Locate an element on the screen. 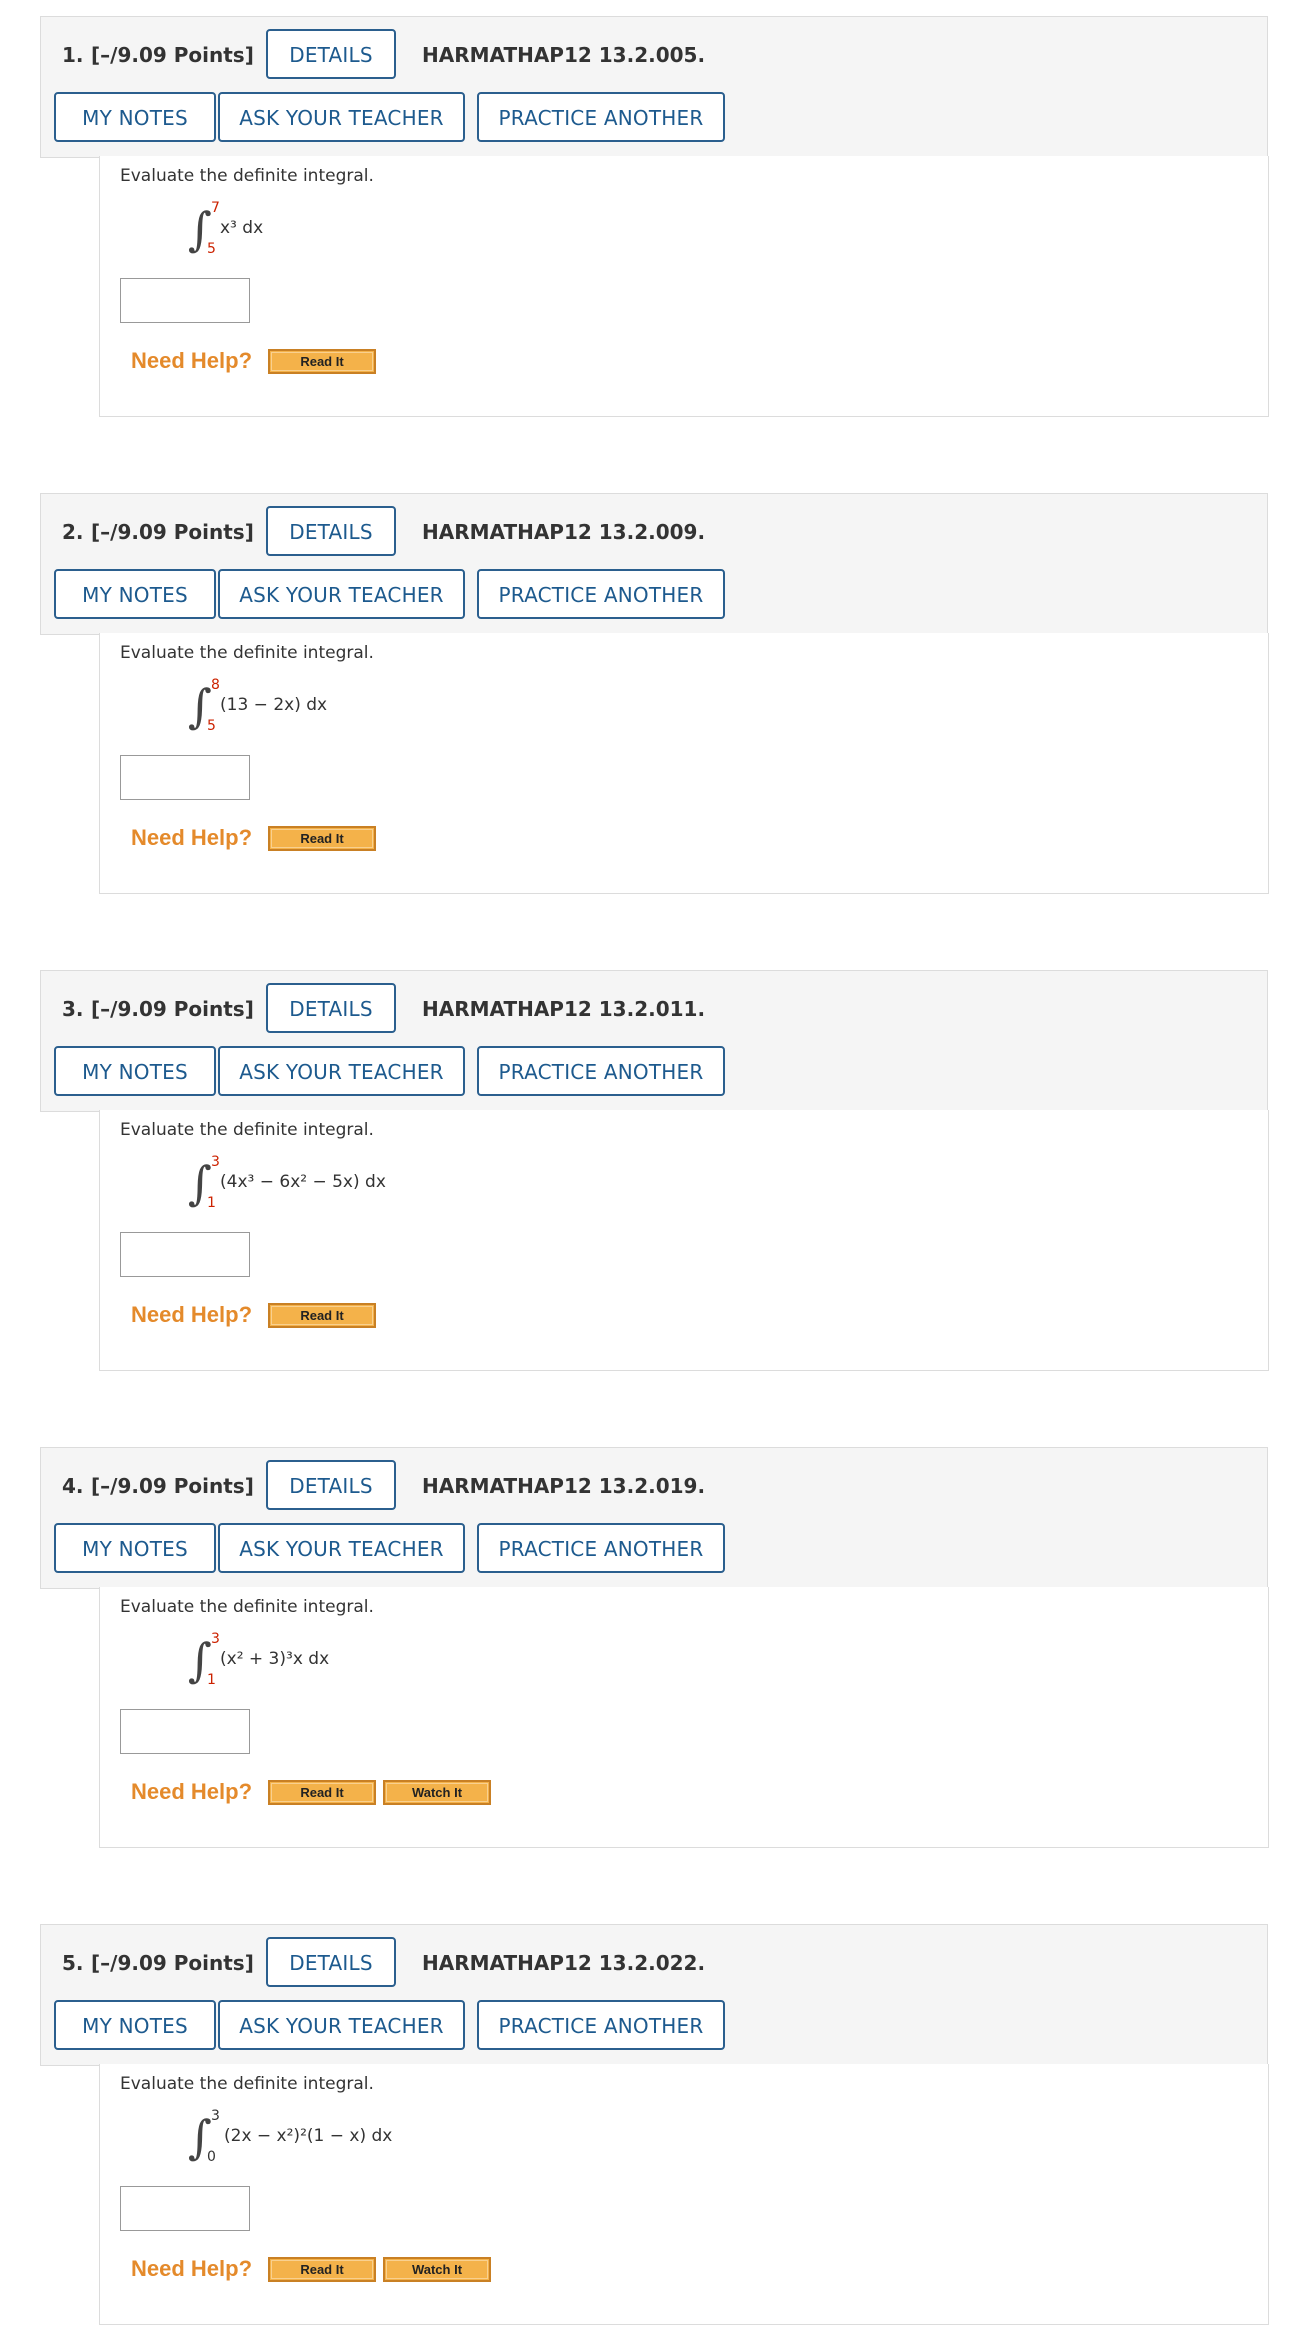 The width and height of the screenshot is (1290, 2329). question-number: 4. is located at coordinates (73, 1486).